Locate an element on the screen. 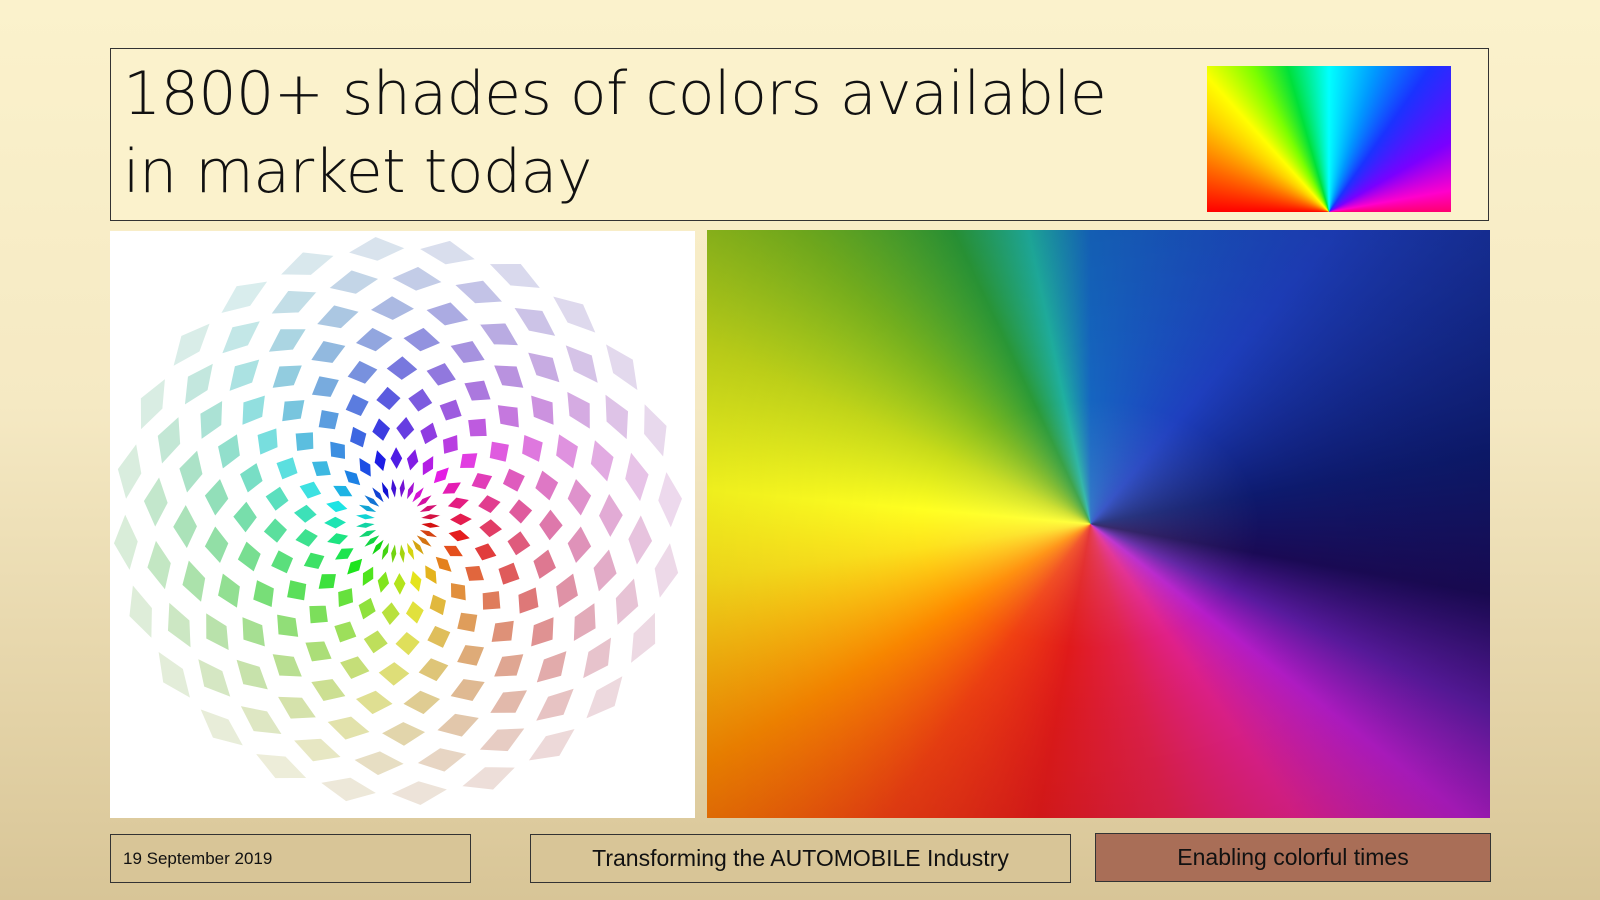 This screenshot has width=1600, height=900. tagline-footer: Enabling colorful times is located at coordinates (1293, 857).